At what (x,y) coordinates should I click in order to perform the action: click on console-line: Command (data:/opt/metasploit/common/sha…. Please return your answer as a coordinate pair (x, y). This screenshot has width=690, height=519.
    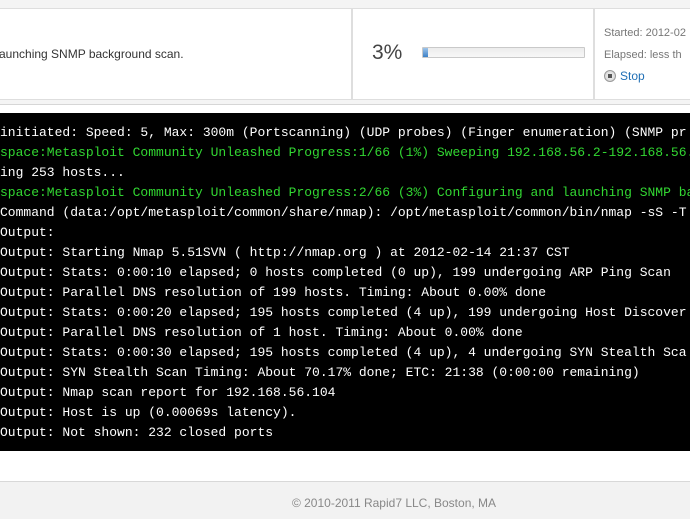
    Looking at the image, I should click on (343, 212).